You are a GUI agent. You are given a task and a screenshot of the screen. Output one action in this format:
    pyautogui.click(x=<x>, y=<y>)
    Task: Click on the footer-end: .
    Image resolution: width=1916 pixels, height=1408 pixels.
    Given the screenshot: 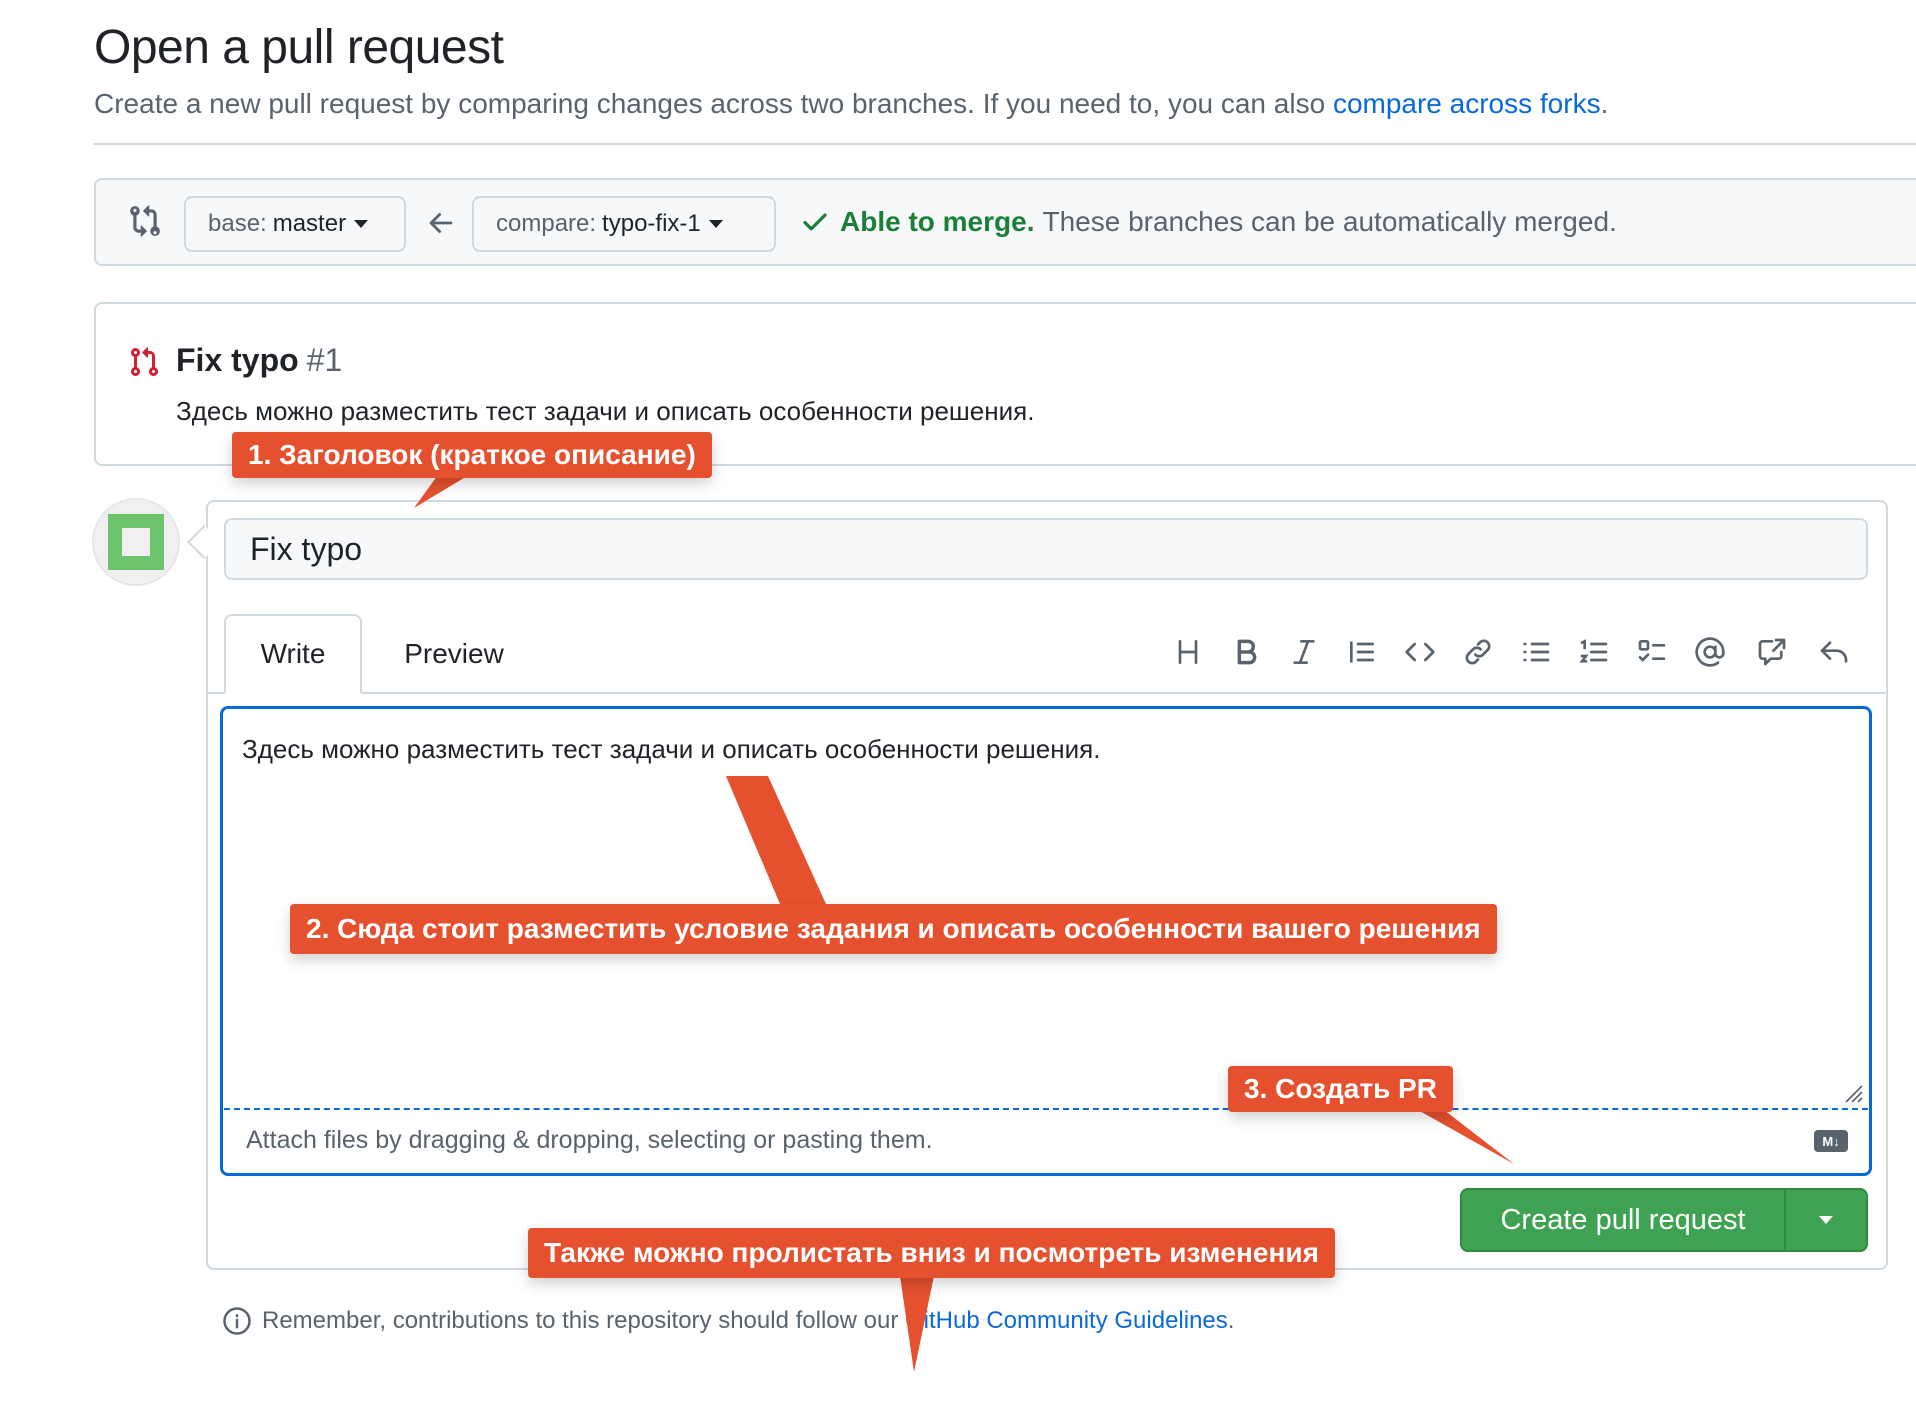 What is the action you would take?
    pyautogui.click(x=1231, y=1320)
    